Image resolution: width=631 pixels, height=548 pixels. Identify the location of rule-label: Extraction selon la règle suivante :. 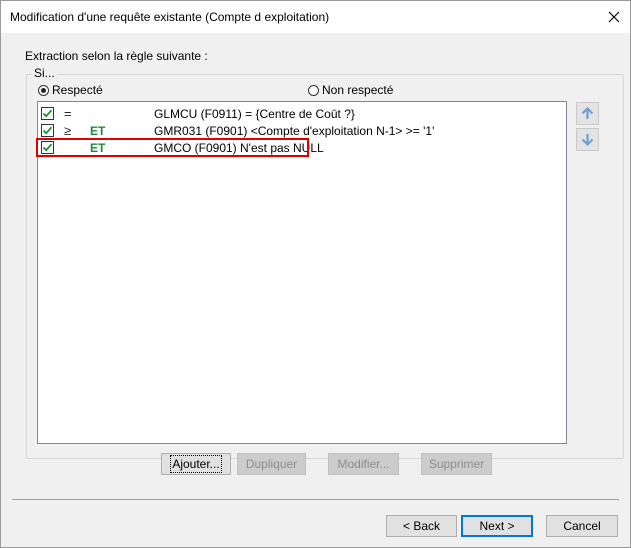
(116, 56).